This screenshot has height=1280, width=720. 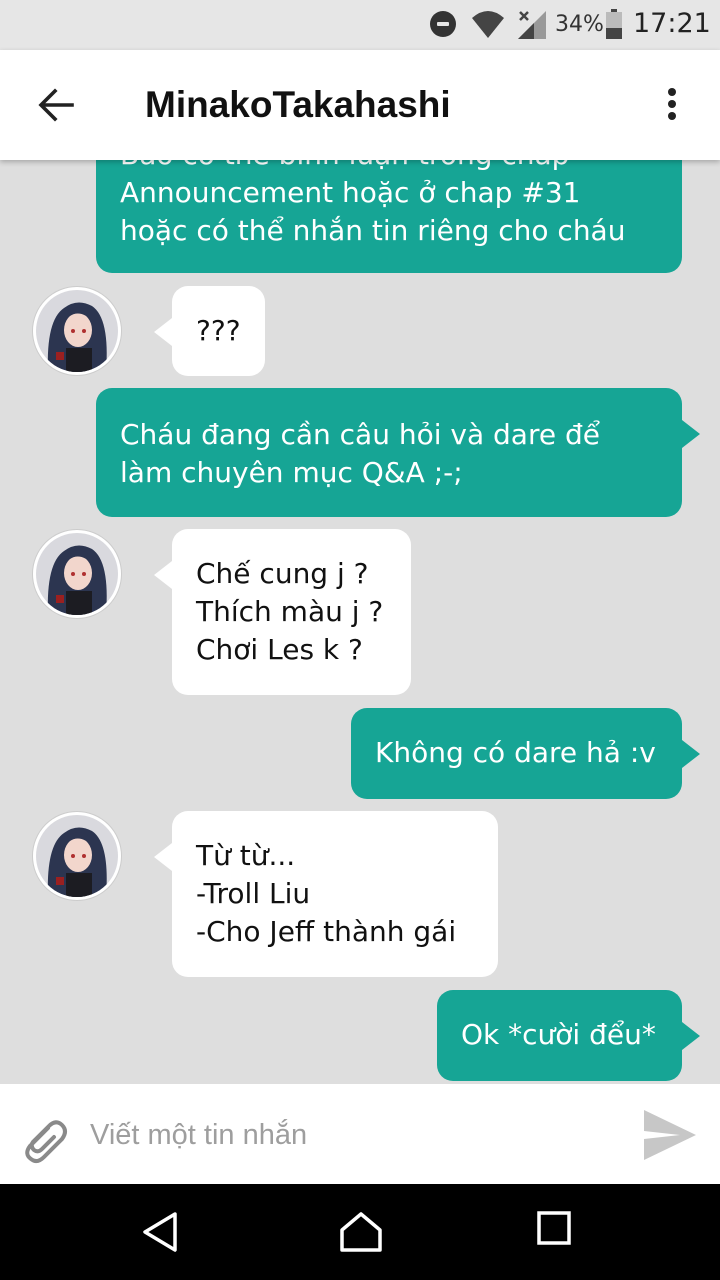 What do you see at coordinates (279, 649) in the screenshot?
I see `message-line: Chơi Les k ?` at bounding box center [279, 649].